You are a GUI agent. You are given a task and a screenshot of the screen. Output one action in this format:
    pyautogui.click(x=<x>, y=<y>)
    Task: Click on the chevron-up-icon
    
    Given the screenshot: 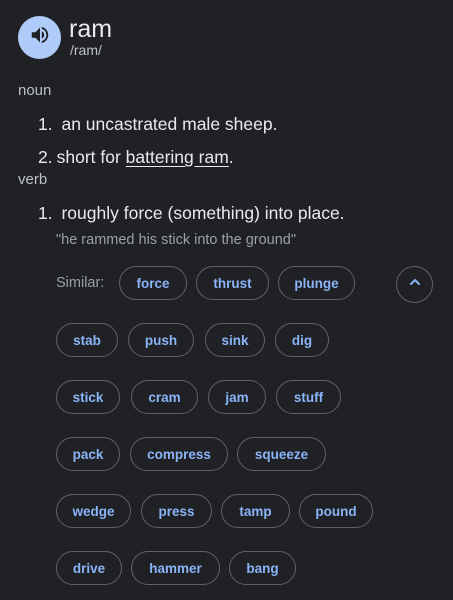 What is the action you would take?
    pyautogui.click(x=415, y=284)
    